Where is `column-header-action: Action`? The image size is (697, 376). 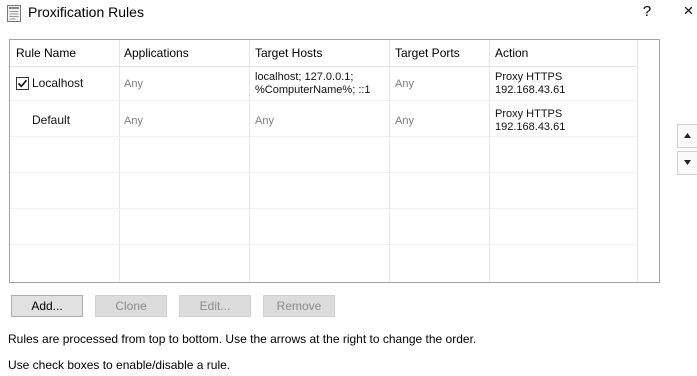 column-header-action: Action is located at coordinates (511, 53).